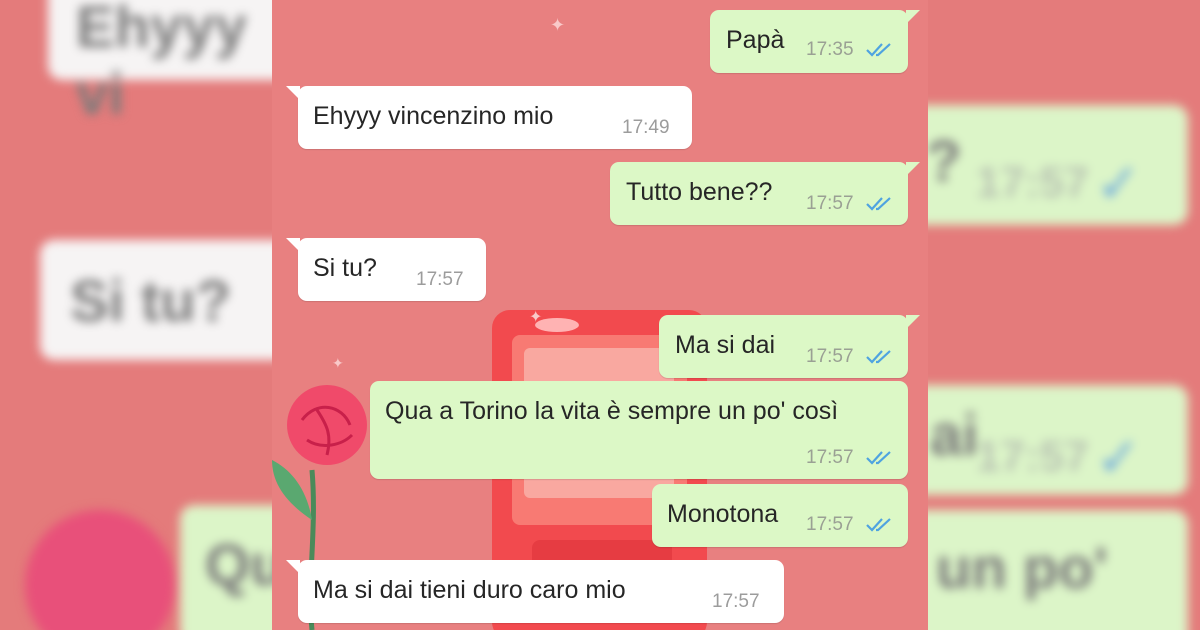  Describe the element at coordinates (345, 268) in the screenshot. I see `message-text: Si tu?` at that location.